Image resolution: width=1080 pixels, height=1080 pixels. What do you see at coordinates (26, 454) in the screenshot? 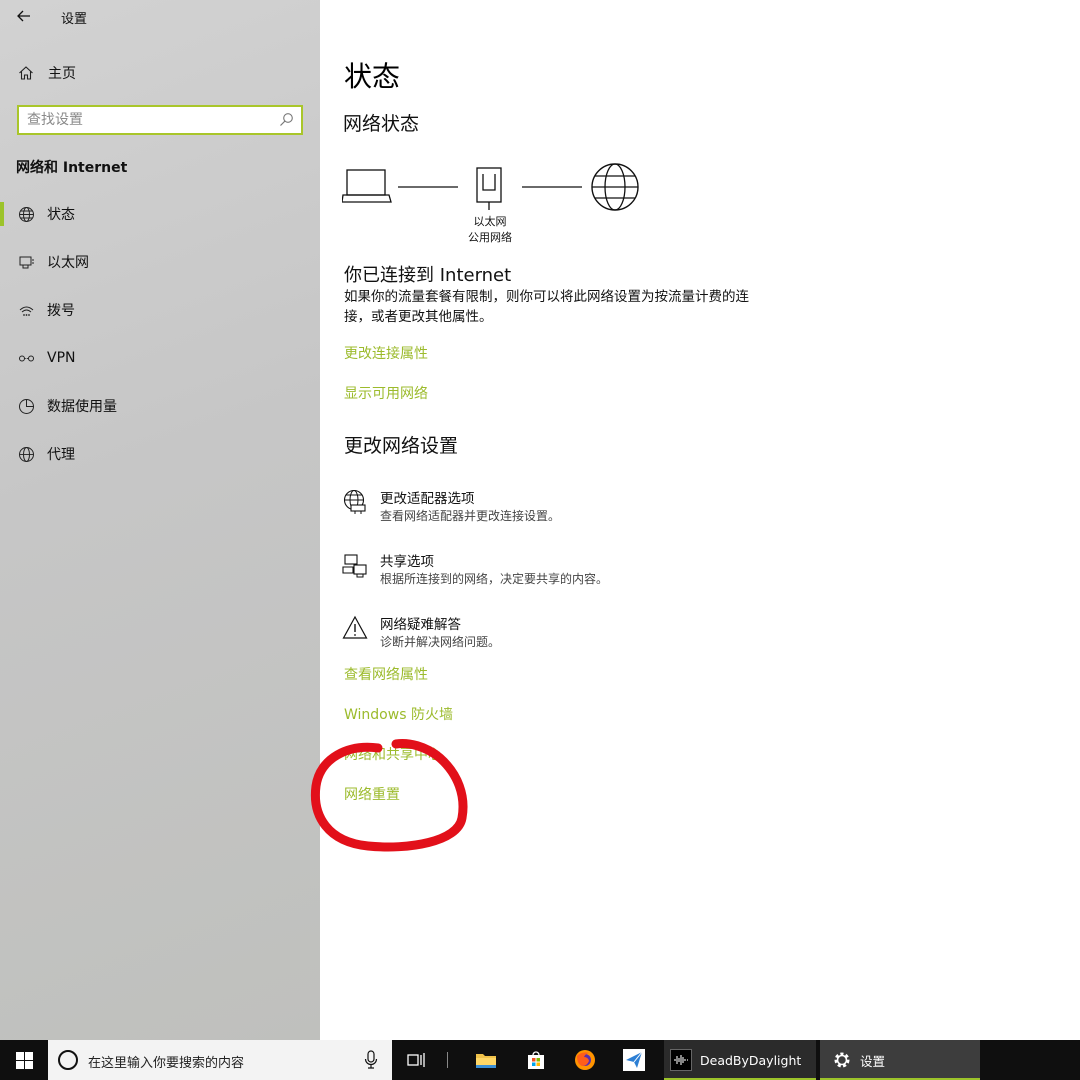
I see `proxy-globe-icon` at bounding box center [26, 454].